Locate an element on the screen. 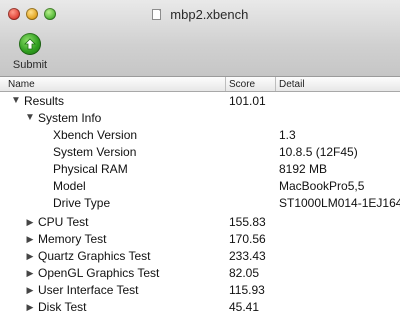 The width and height of the screenshot is (400, 327). table-row: System Version 10.8.5 (12F45) is located at coordinates (200, 152).